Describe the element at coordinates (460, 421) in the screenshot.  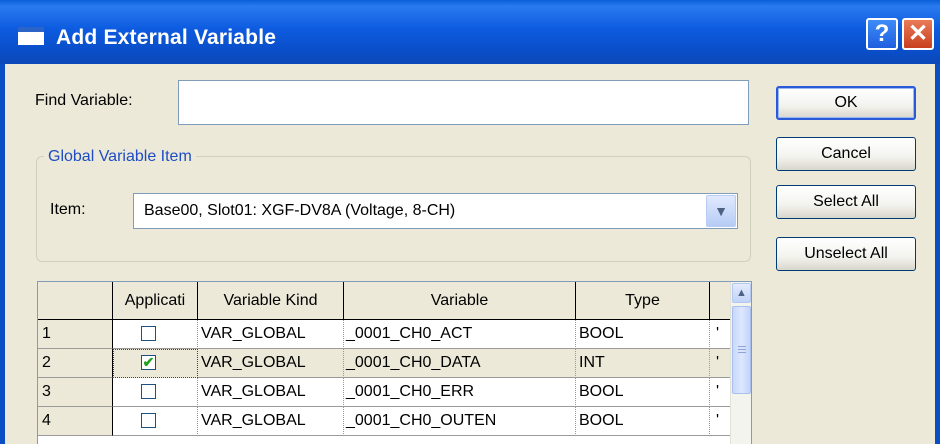
I see `variable-cell: _0001_CH0_OUTEN` at that location.